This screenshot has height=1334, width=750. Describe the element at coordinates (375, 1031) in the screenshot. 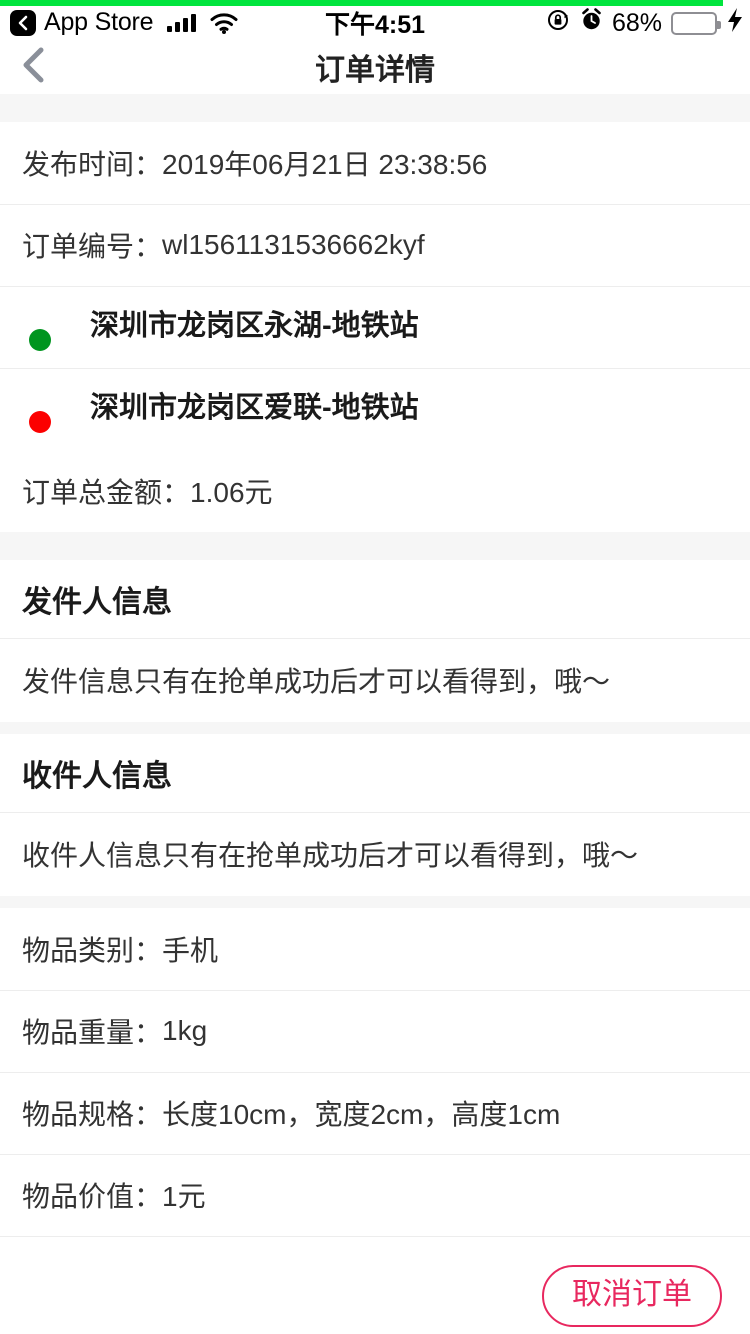

I see `goods-weight-row: 物品重量： 1kg` at that location.